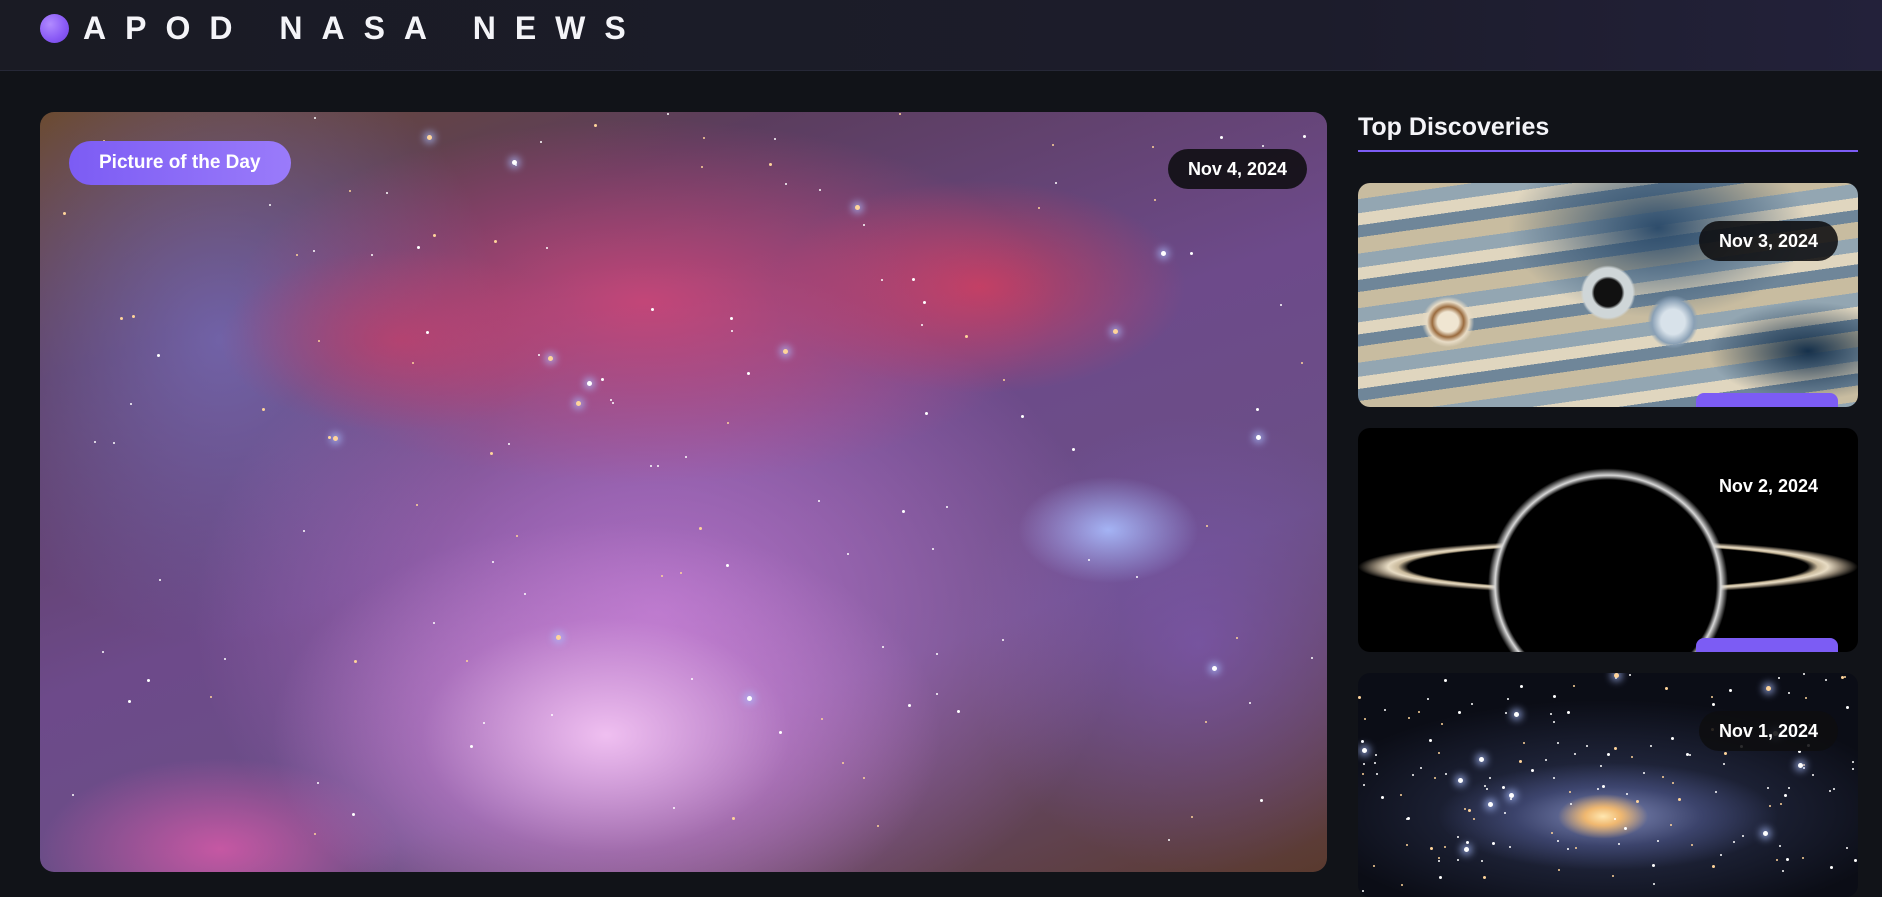 The height and width of the screenshot is (897, 1882). Describe the element at coordinates (54, 28) in the screenshot. I see `logo-dot-icon` at that location.